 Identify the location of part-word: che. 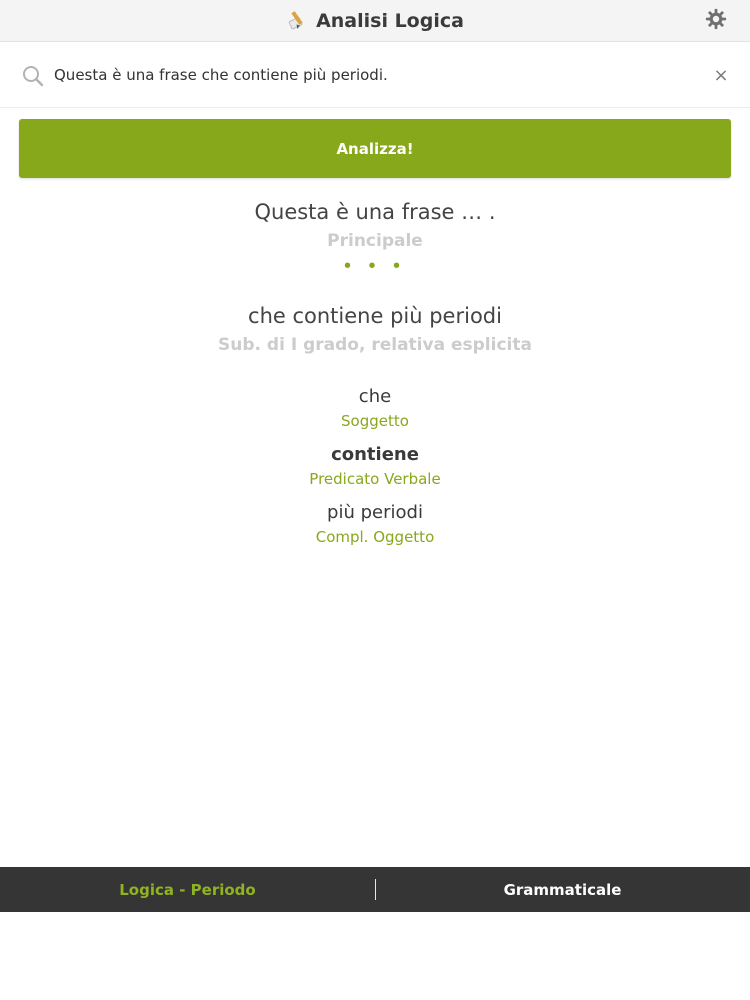
(375, 396).